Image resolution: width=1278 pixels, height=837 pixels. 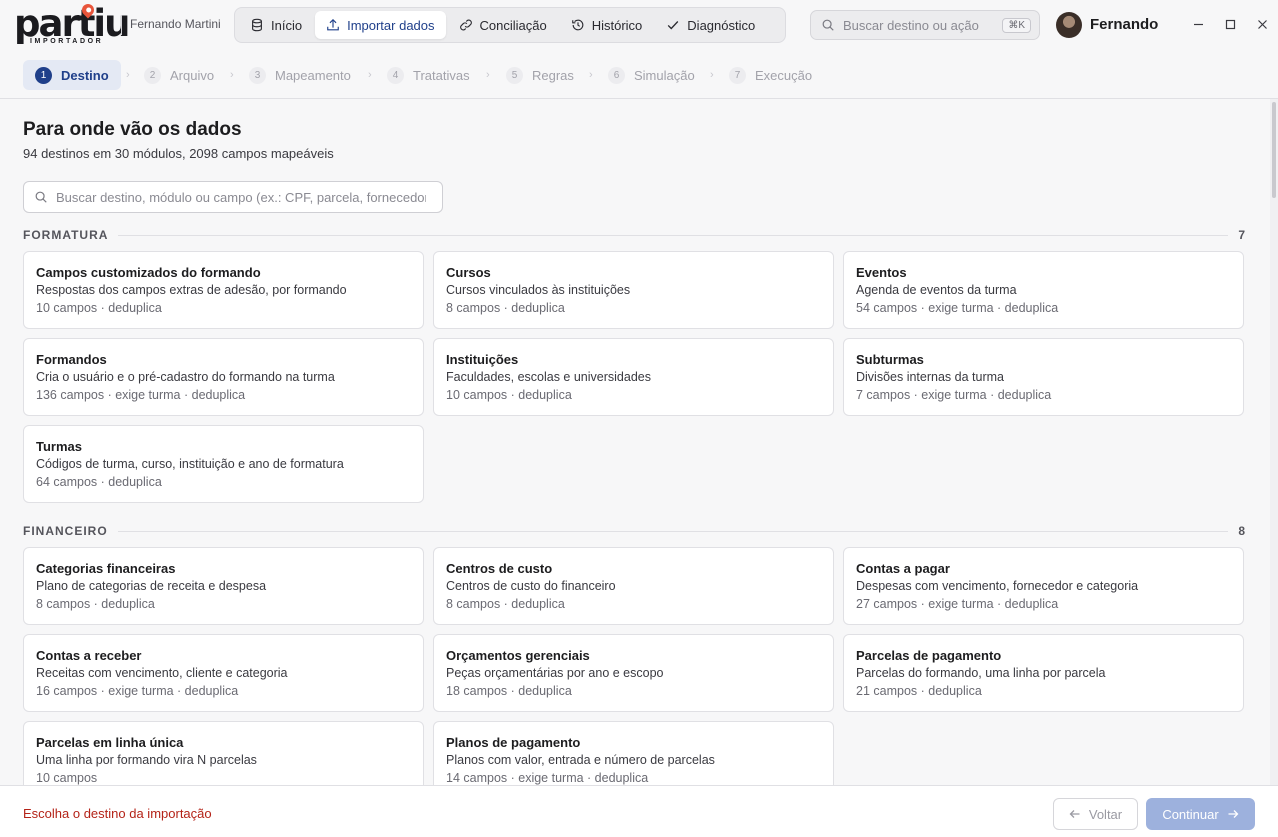 I want to click on minimize-icon, so click(x=1198, y=24).